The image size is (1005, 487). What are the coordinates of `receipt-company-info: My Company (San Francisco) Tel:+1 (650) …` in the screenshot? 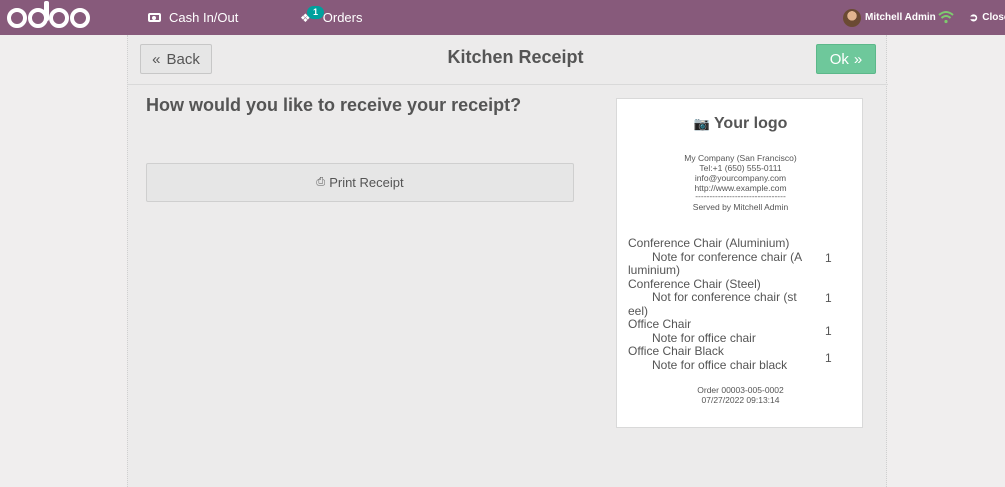 It's located at (740, 182).